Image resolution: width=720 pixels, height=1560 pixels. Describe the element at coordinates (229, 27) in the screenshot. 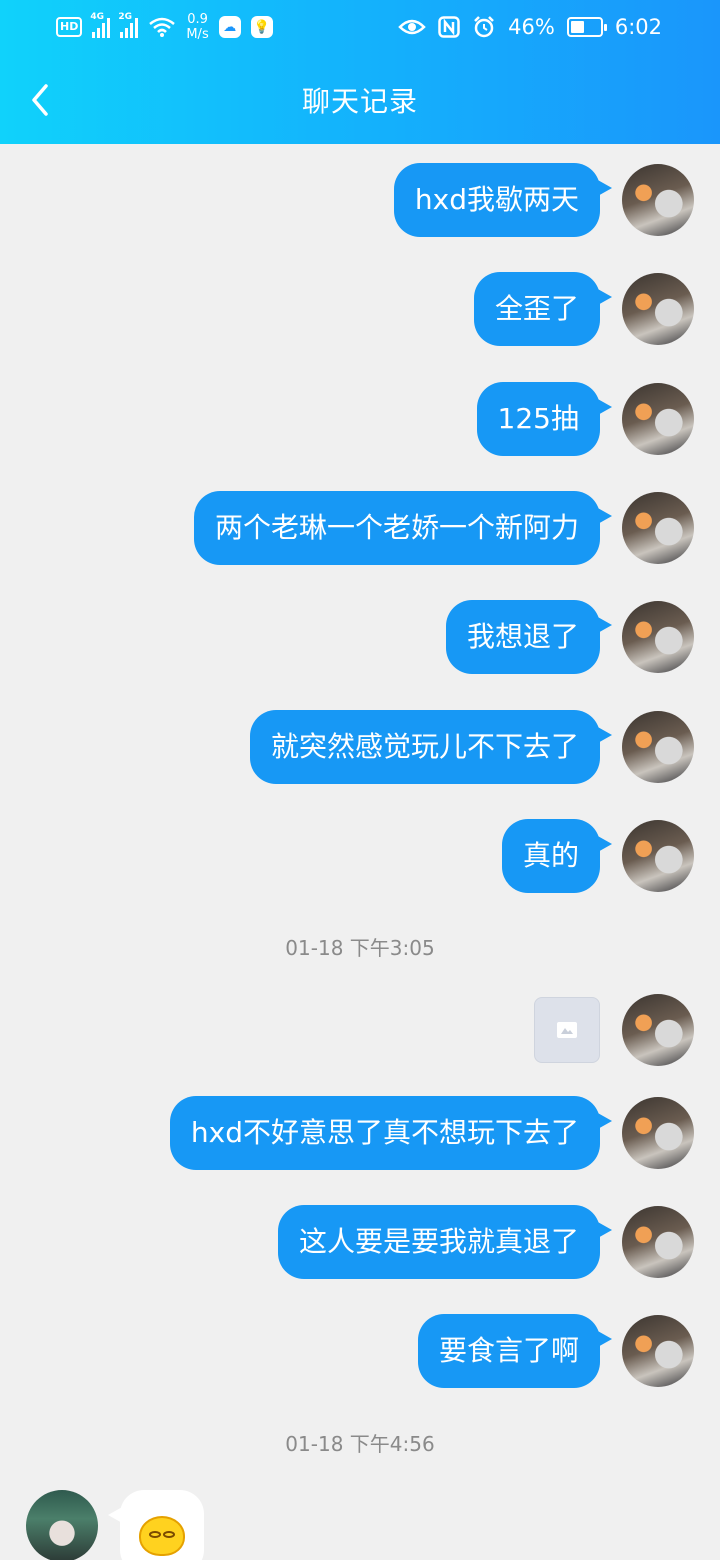

I see `weather-app-icon: ☁` at that location.